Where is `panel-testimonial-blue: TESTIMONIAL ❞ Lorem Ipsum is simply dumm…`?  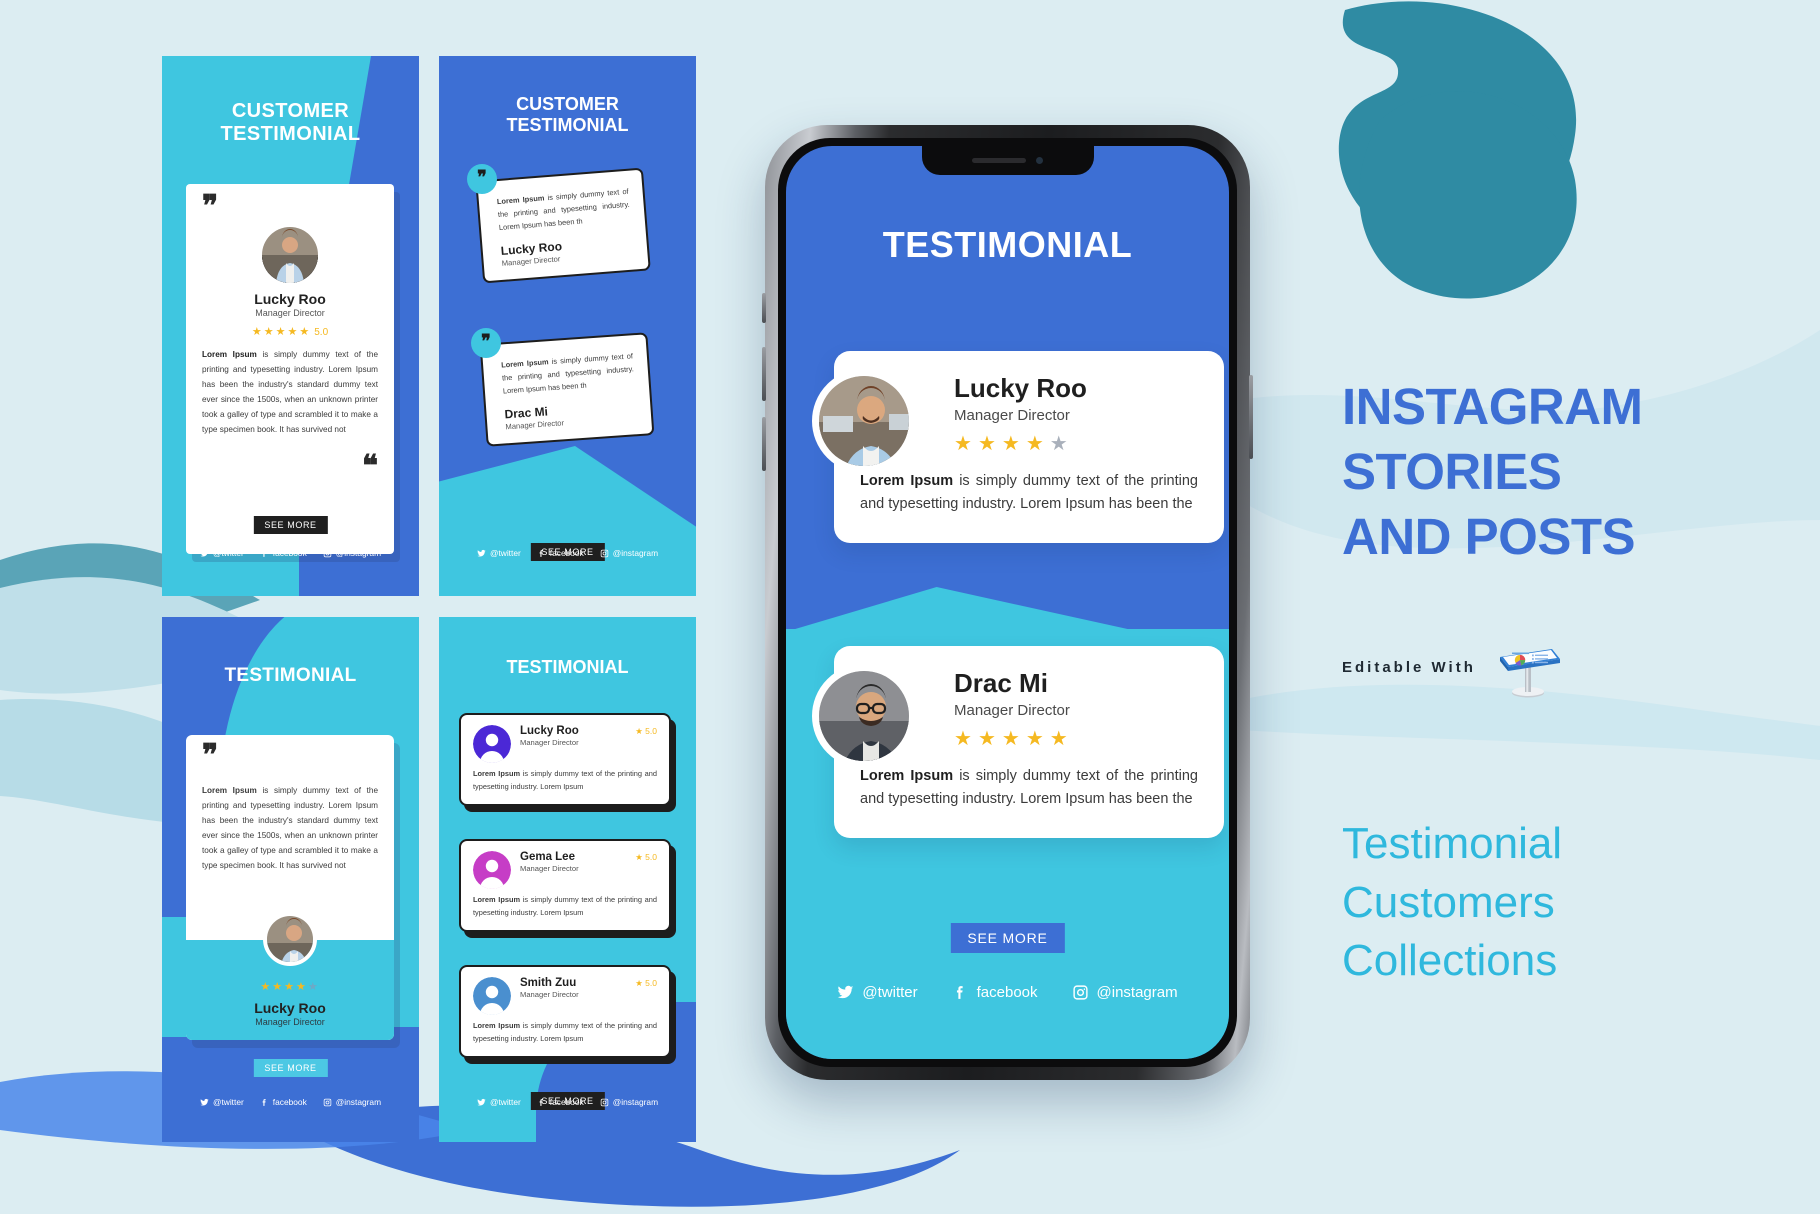
panel-testimonial-blue: TESTIMONIAL ❞ Lorem Ipsum is simply dumm… is located at coordinates (290, 879).